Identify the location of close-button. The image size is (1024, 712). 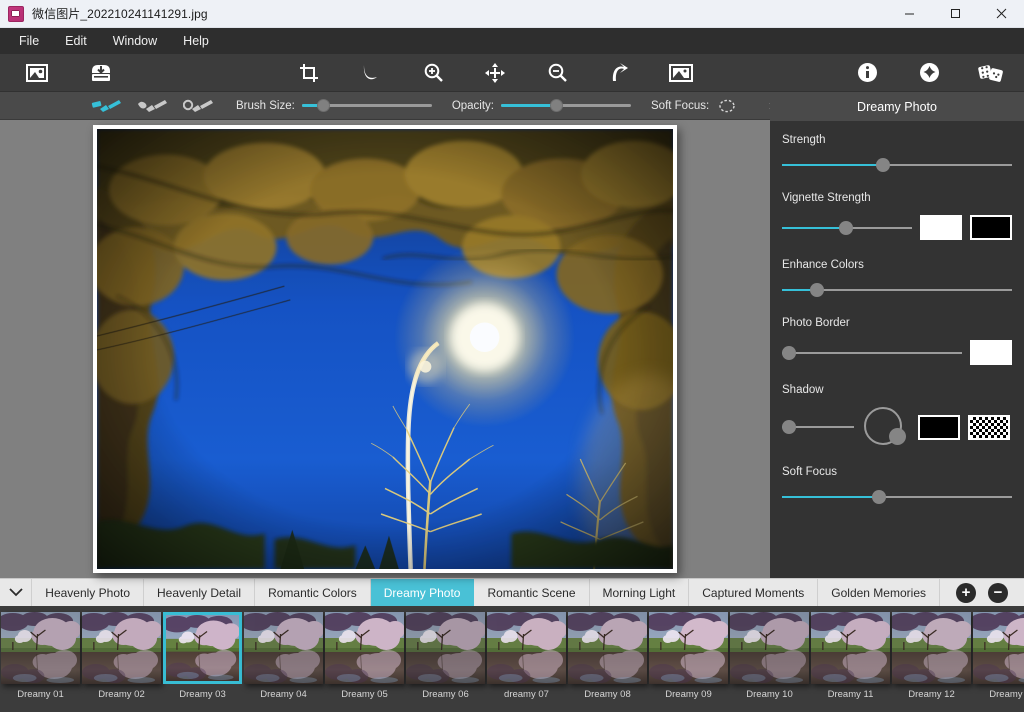
(1001, 14).